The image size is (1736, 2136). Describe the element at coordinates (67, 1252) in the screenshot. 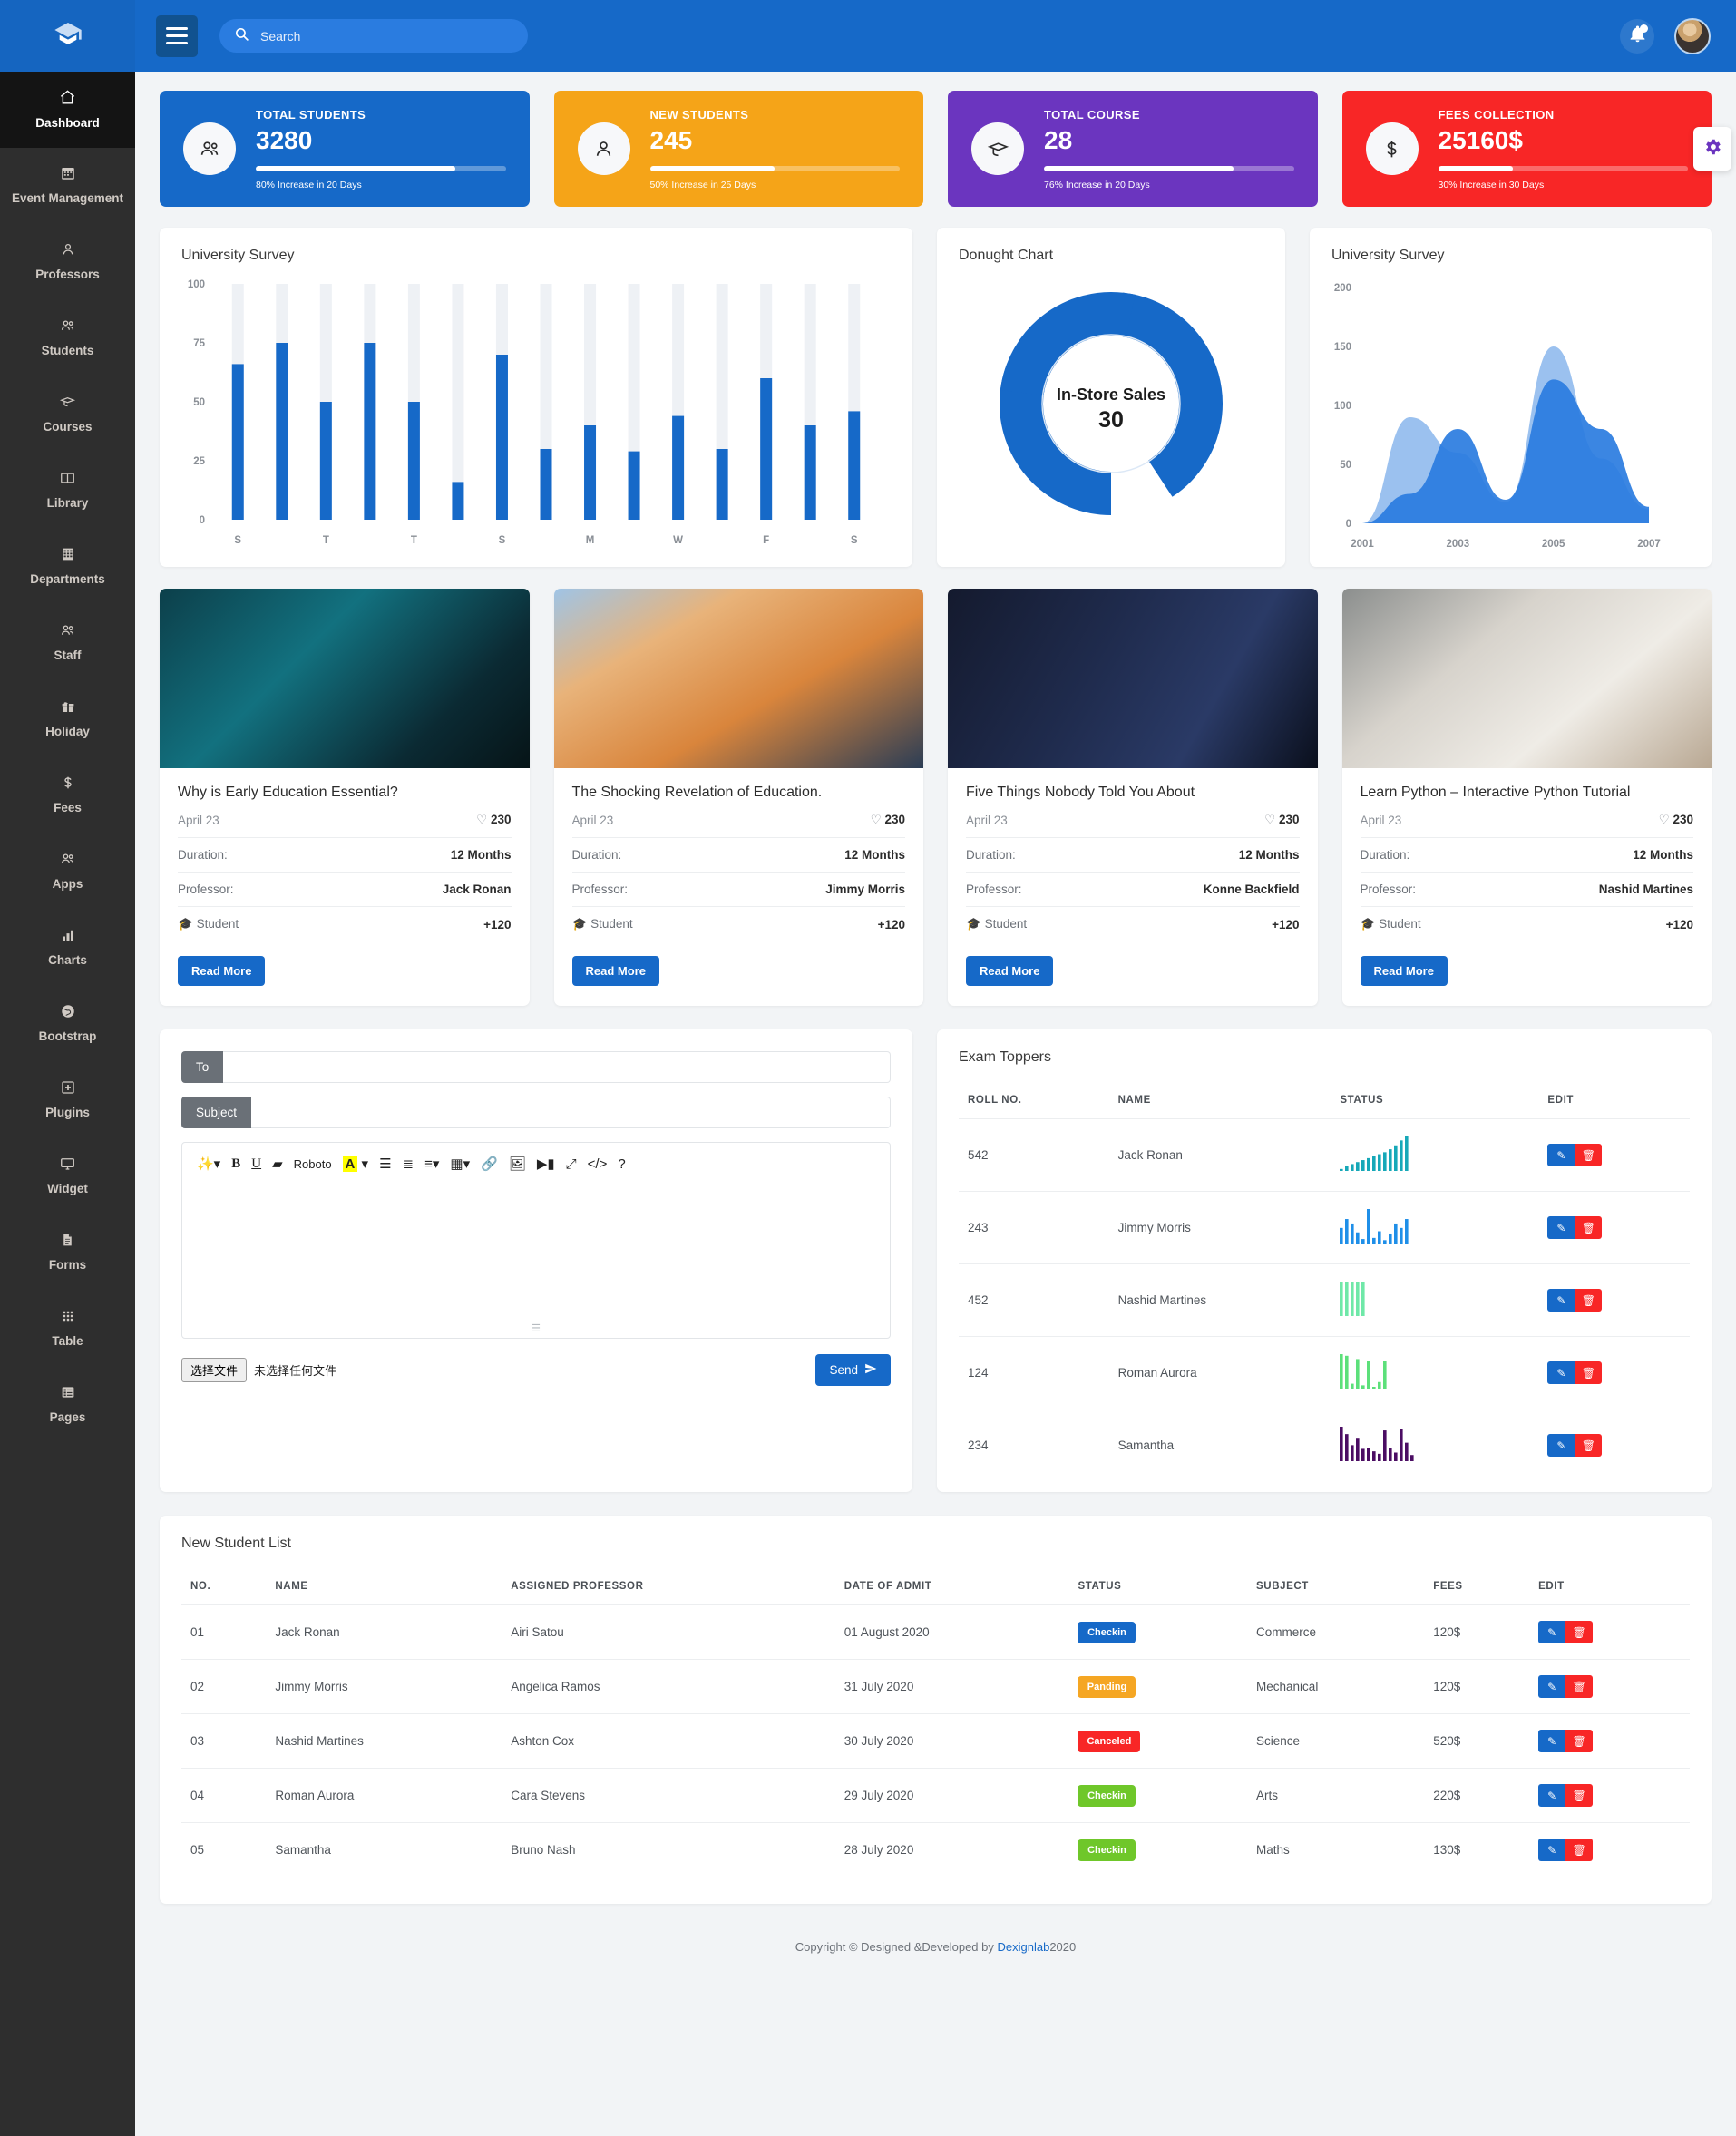

I see `sidebar-item-forms: Forms` at that location.